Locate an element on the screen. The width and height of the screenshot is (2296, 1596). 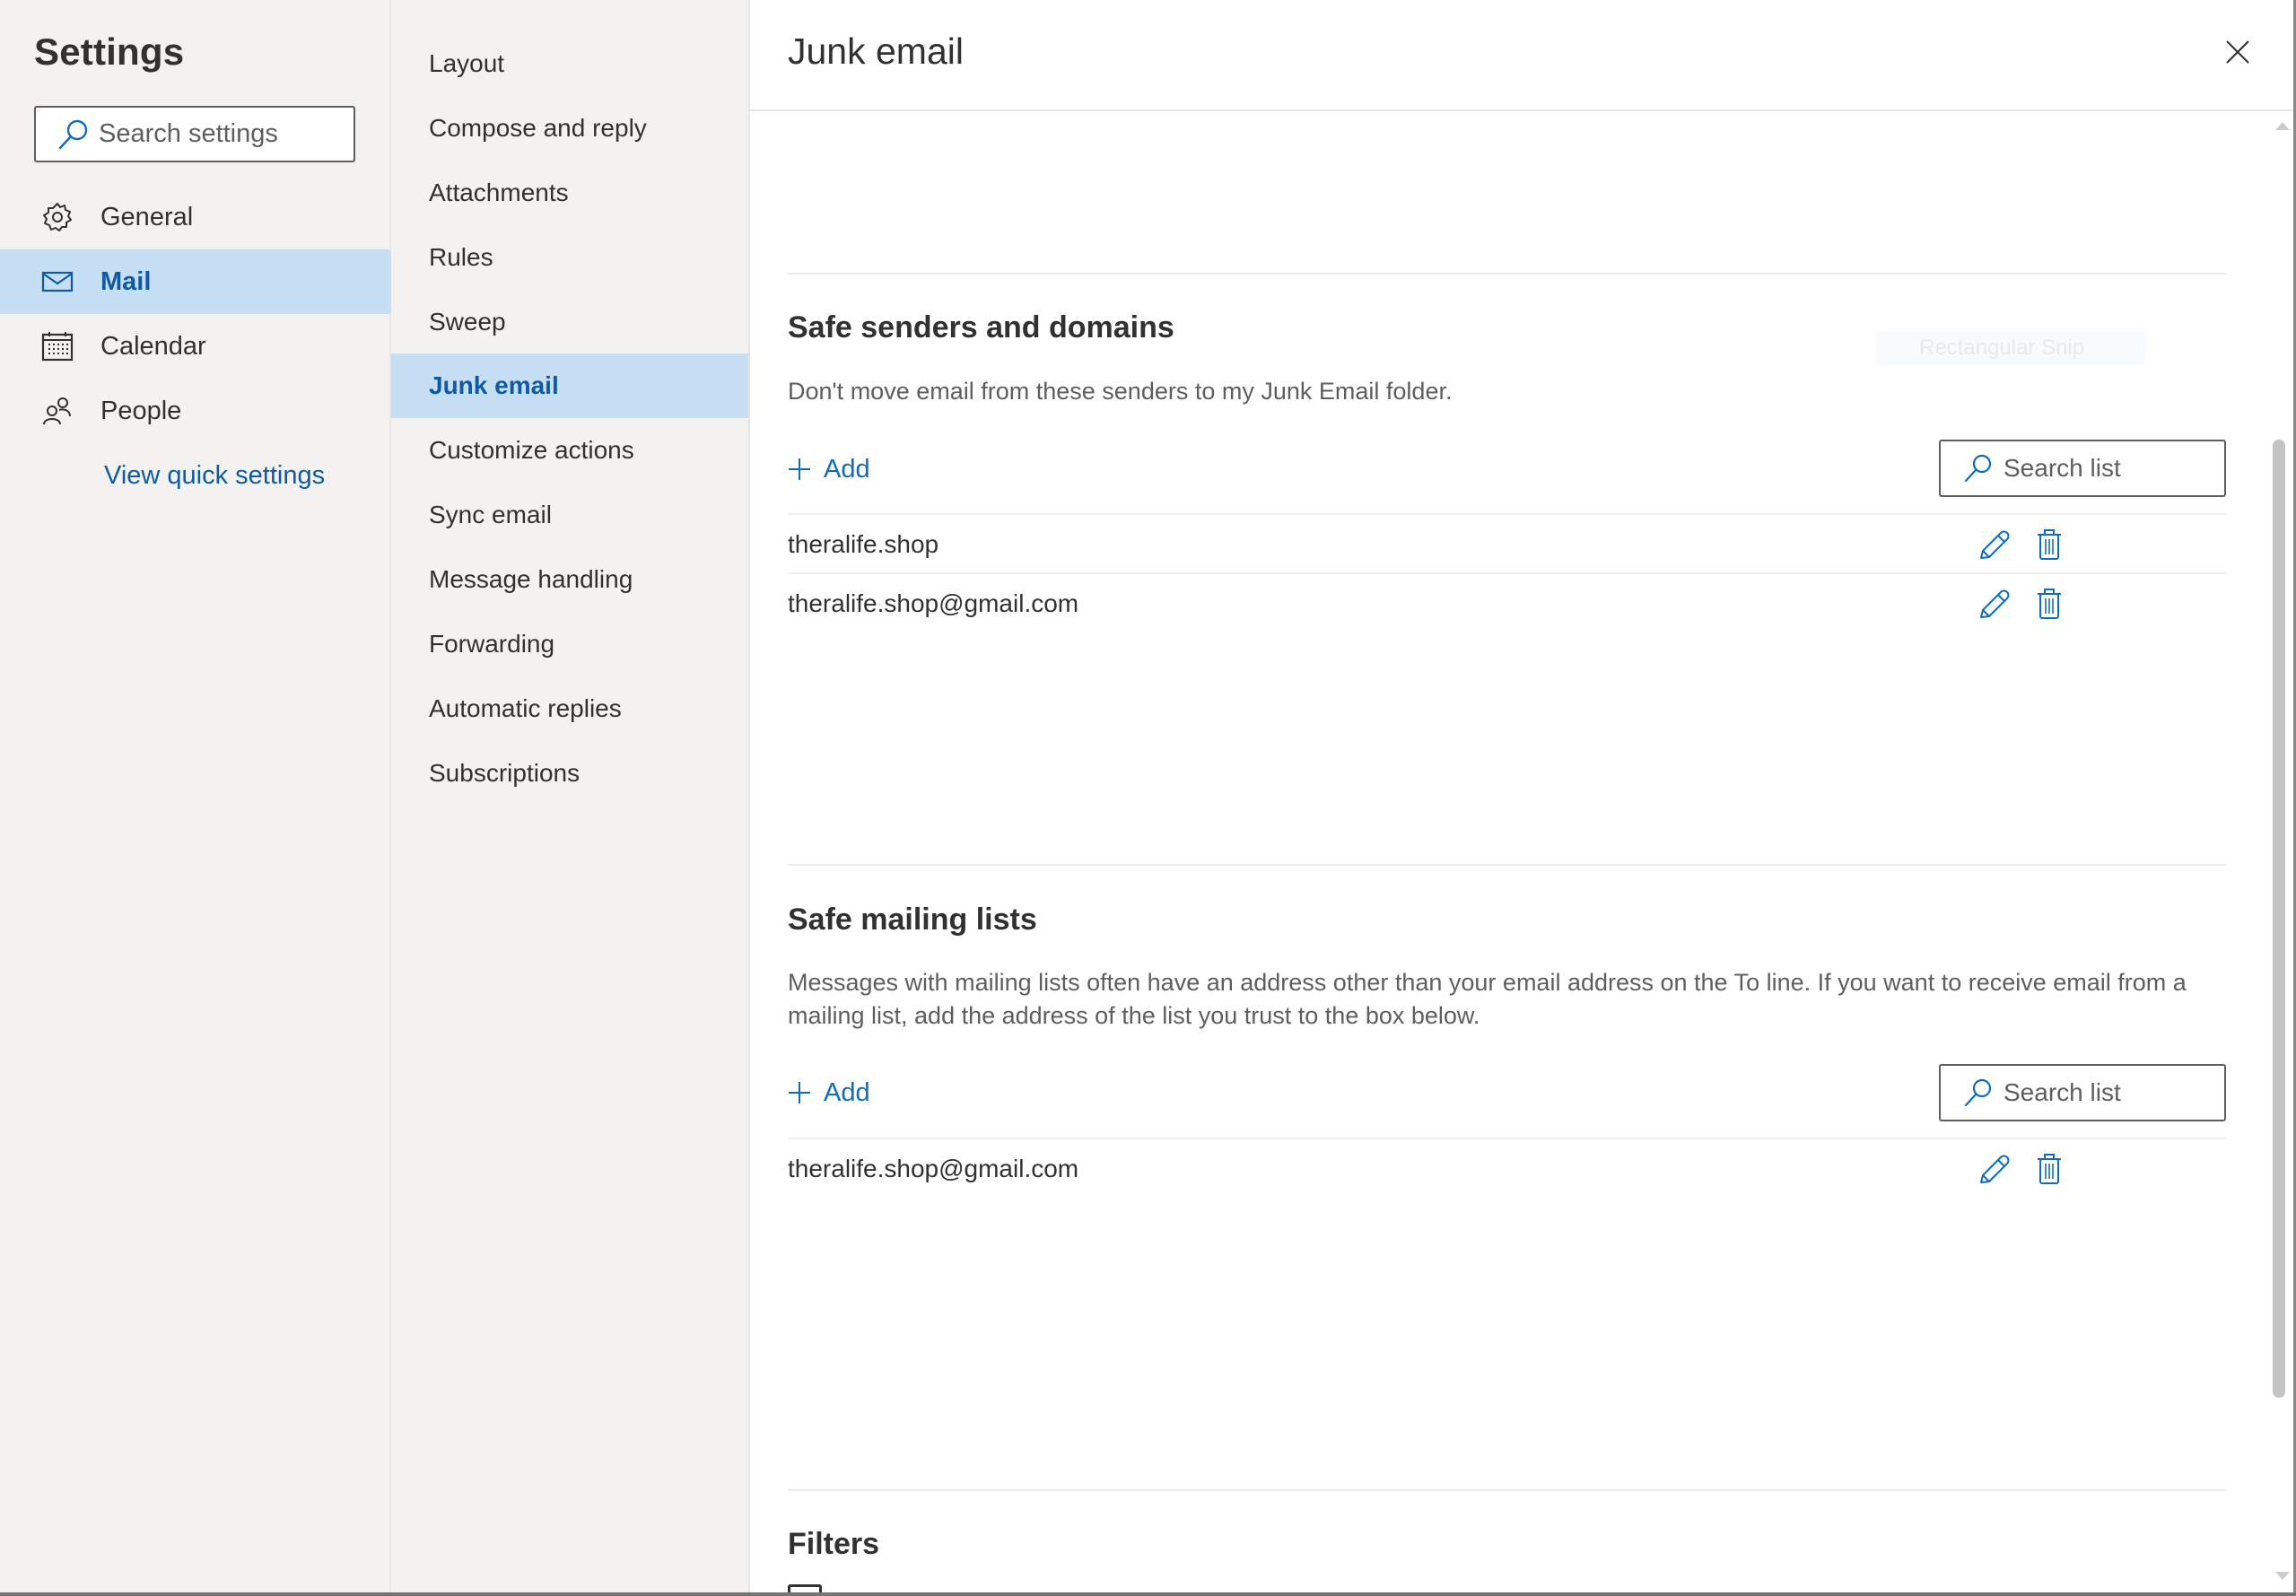
view-quick-settings-link: View quick settings is located at coordinates (215, 476).